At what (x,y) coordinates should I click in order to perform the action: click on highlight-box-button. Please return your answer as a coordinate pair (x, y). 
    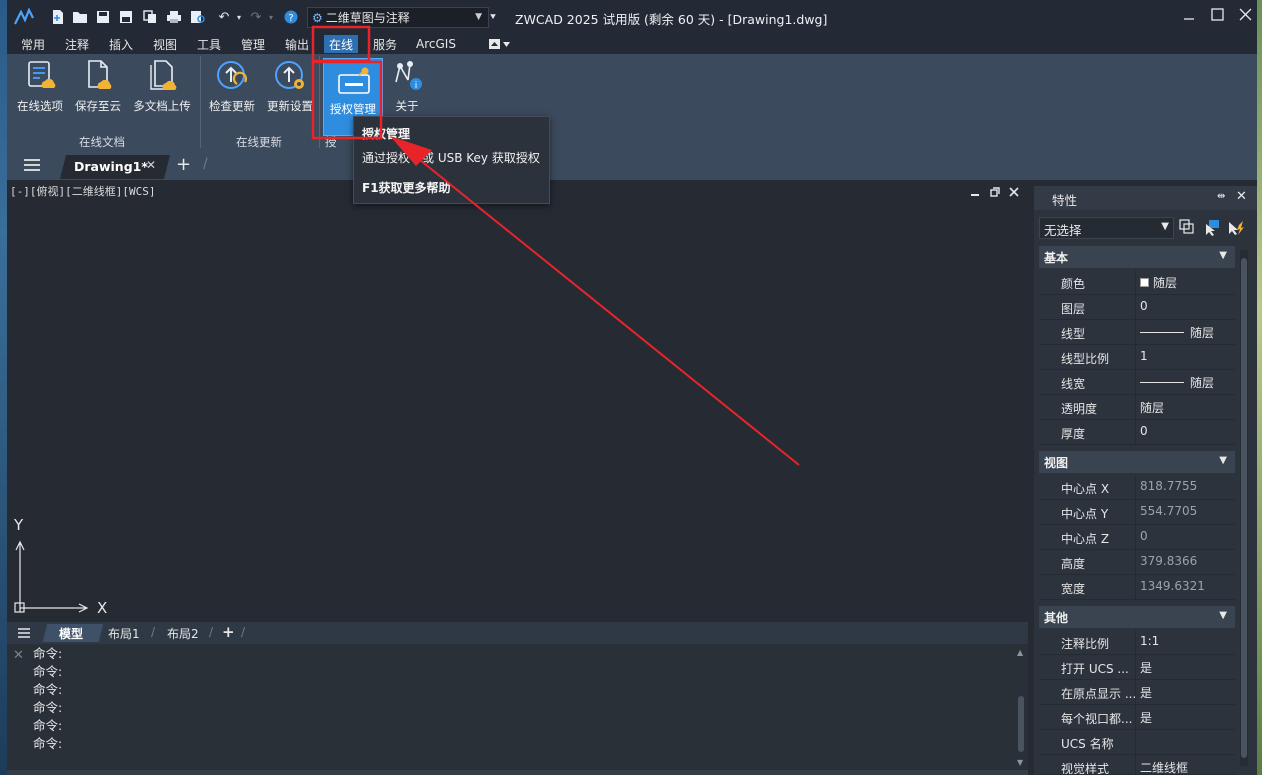
    Looking at the image, I should click on (347, 100).